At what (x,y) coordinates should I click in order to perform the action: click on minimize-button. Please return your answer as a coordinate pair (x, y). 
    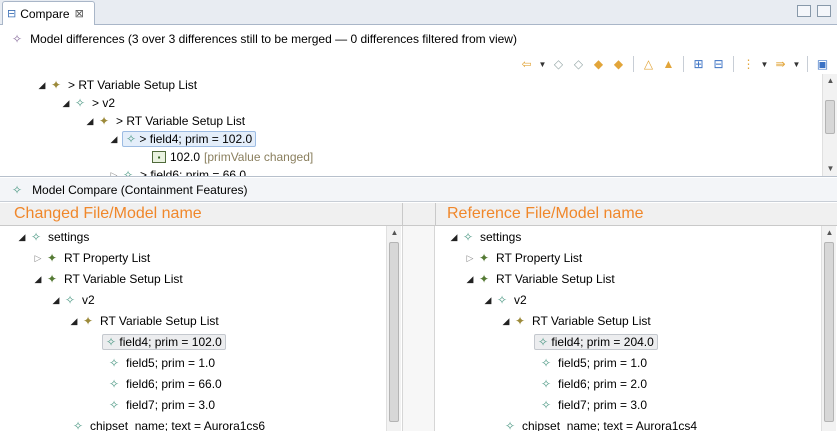
    Looking at the image, I should click on (804, 11).